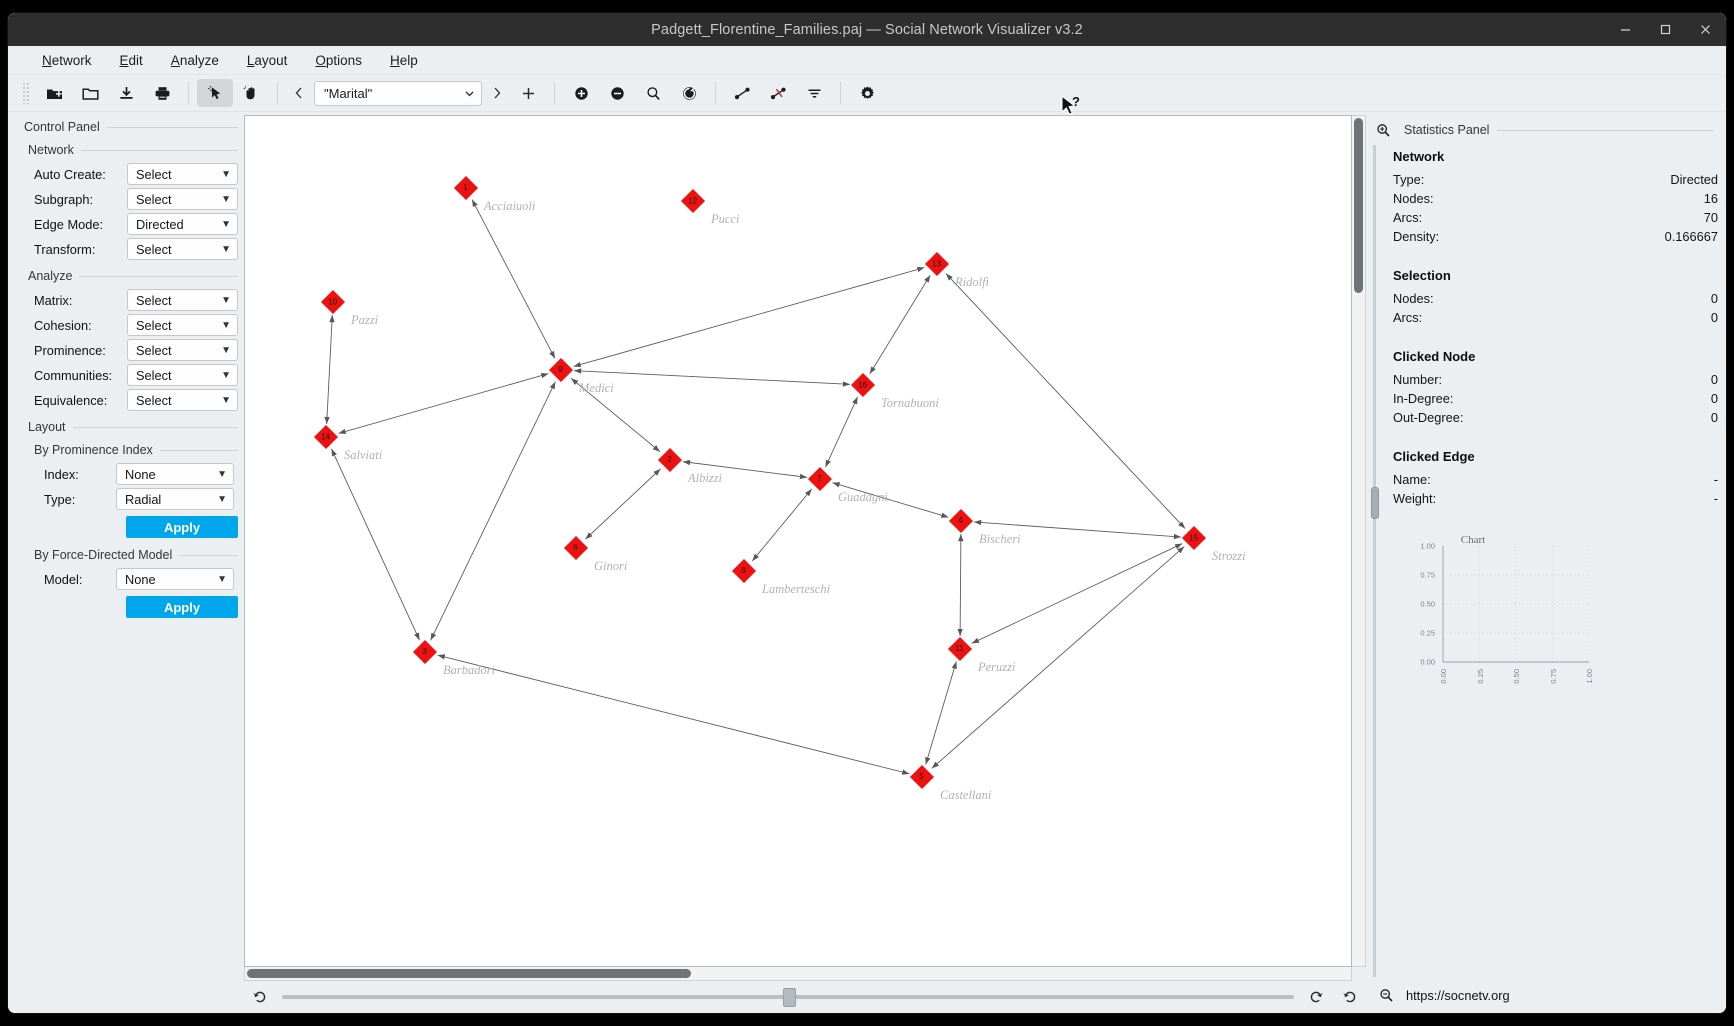  I want to click on rotation-slider, so click(788, 997).